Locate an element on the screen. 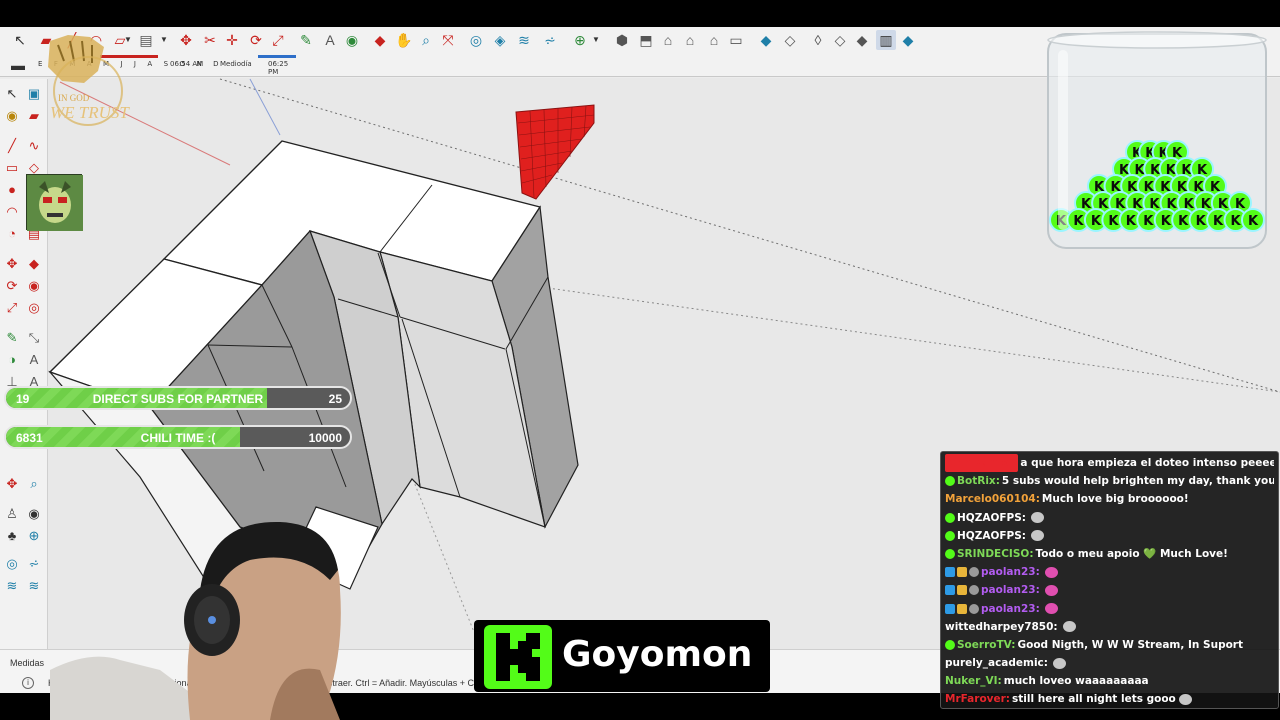 The image size is (1280, 720). hidden-line-icon: ◇ is located at coordinates (840, 40).